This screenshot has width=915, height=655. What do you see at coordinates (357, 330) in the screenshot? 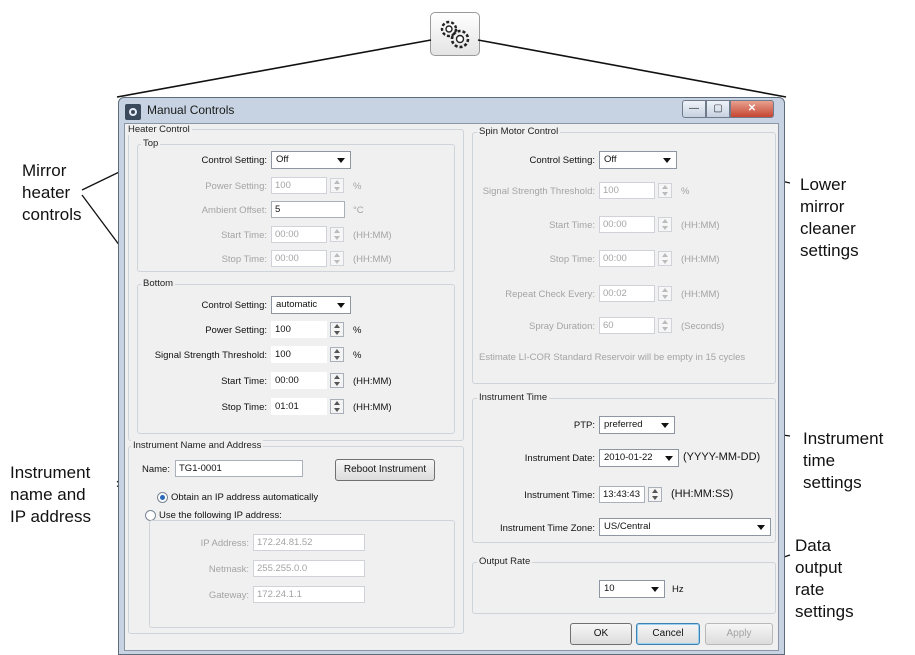
I see `bottom-power-unit: %` at bounding box center [357, 330].